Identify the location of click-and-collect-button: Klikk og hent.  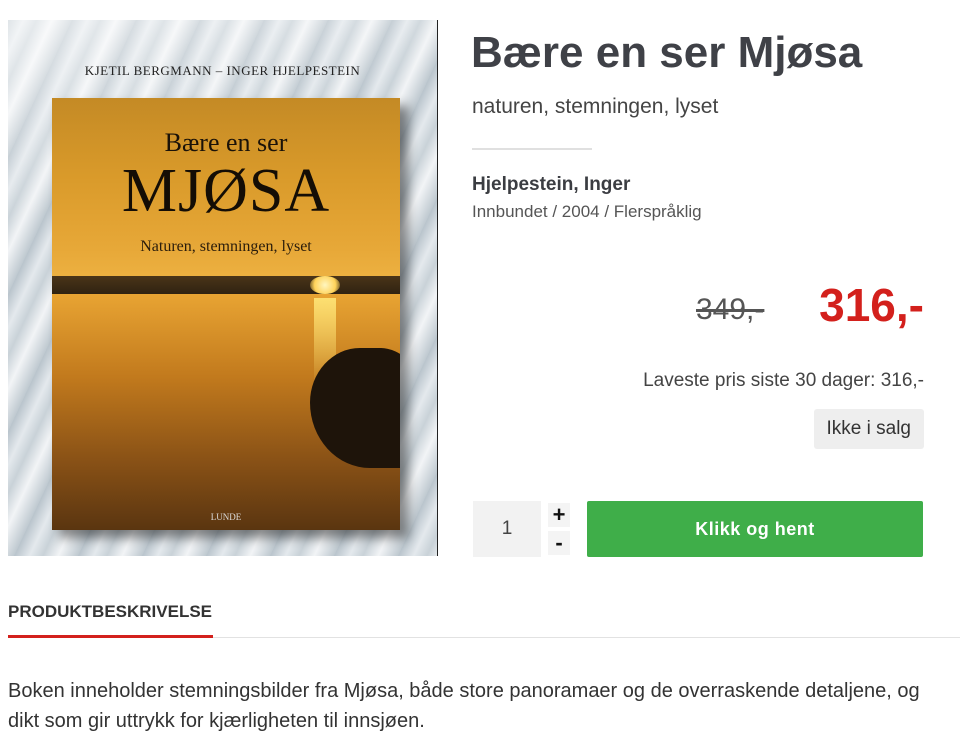
(755, 529).